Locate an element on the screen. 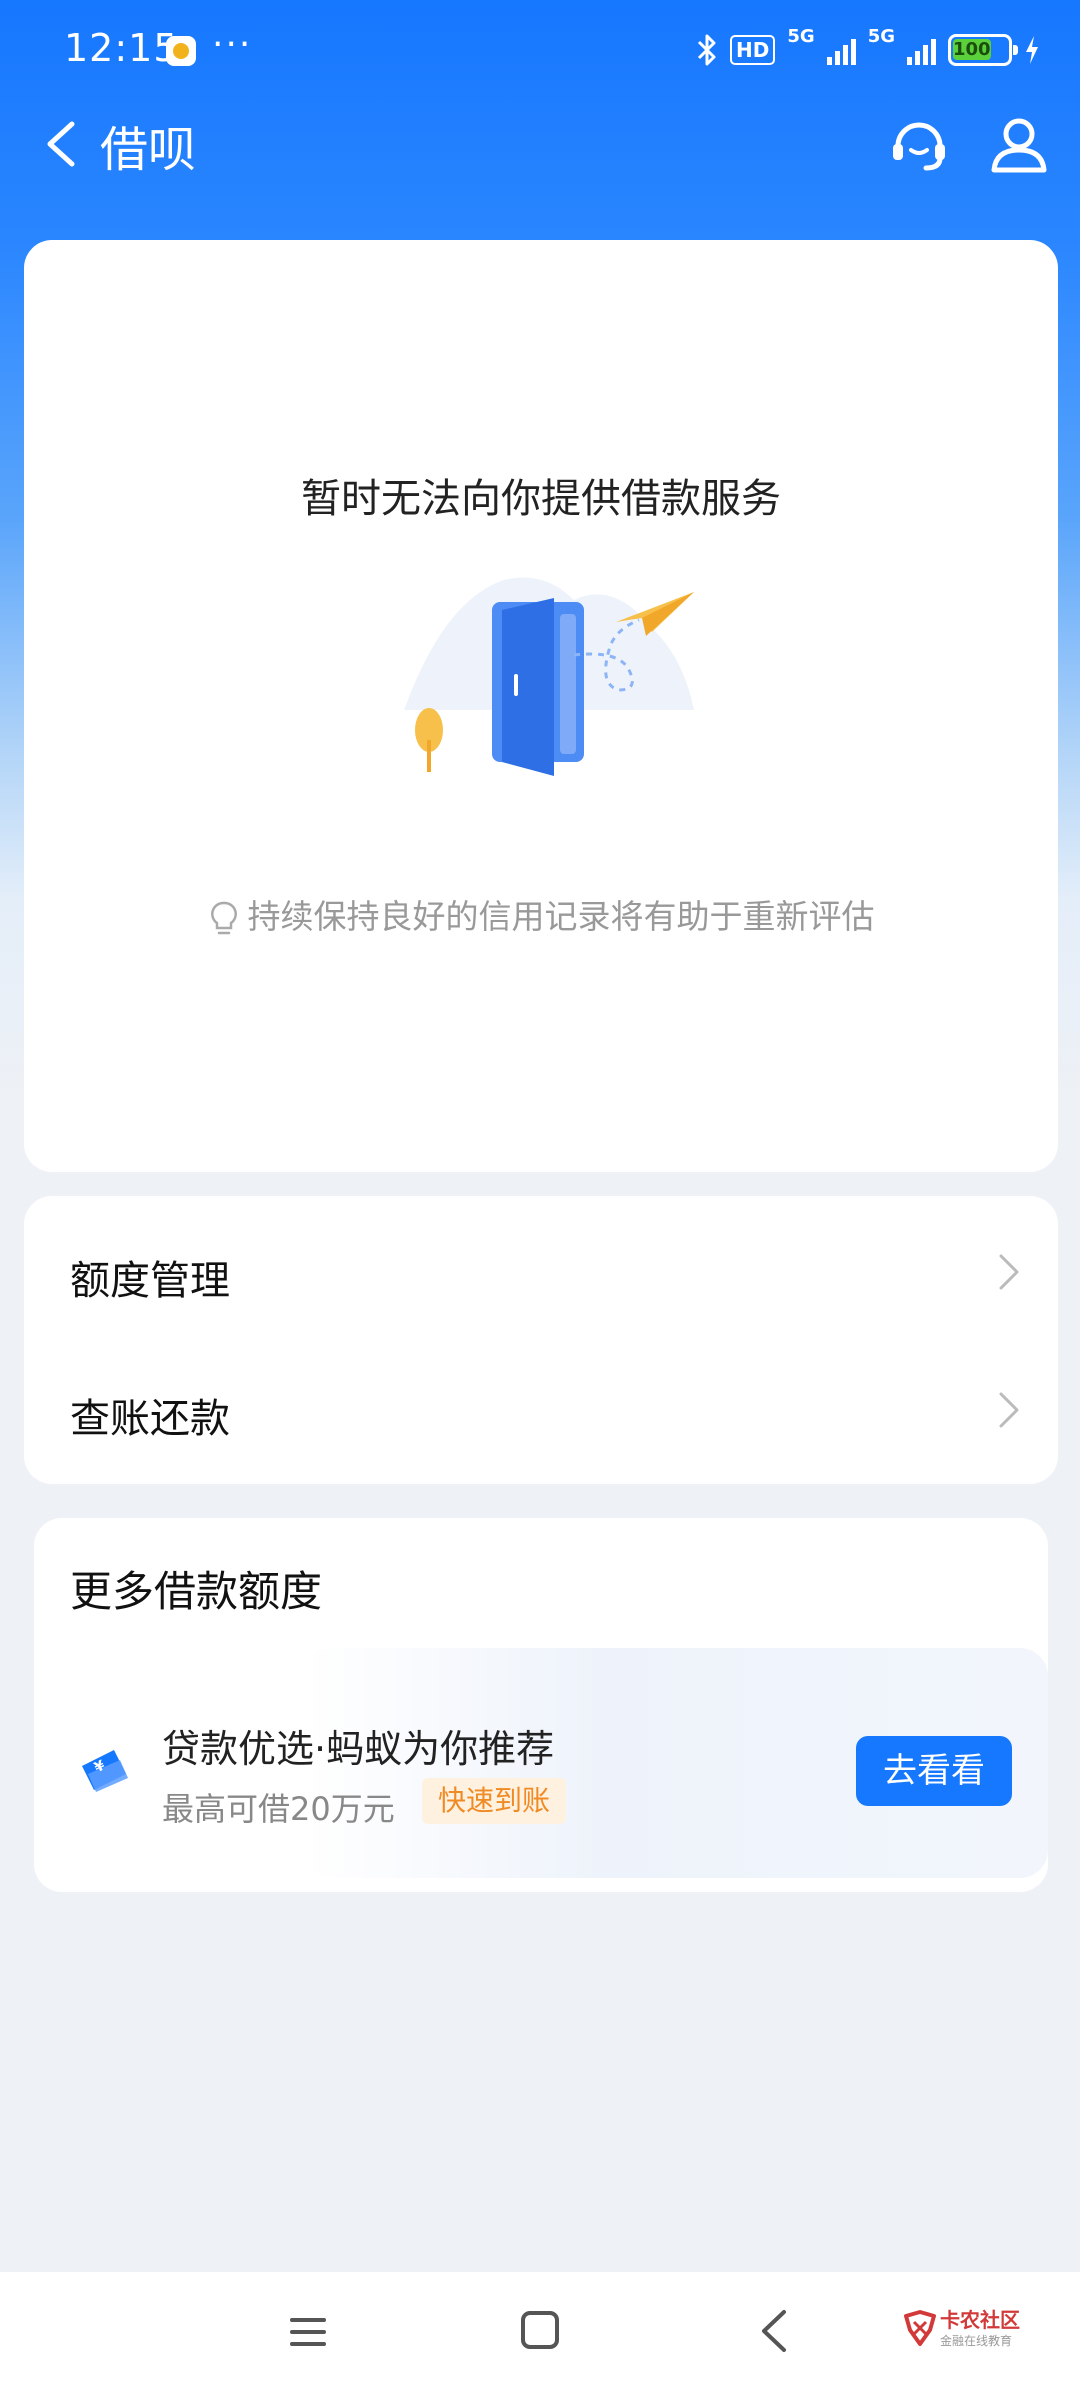  system-back-button is located at coordinates (774, 2331).